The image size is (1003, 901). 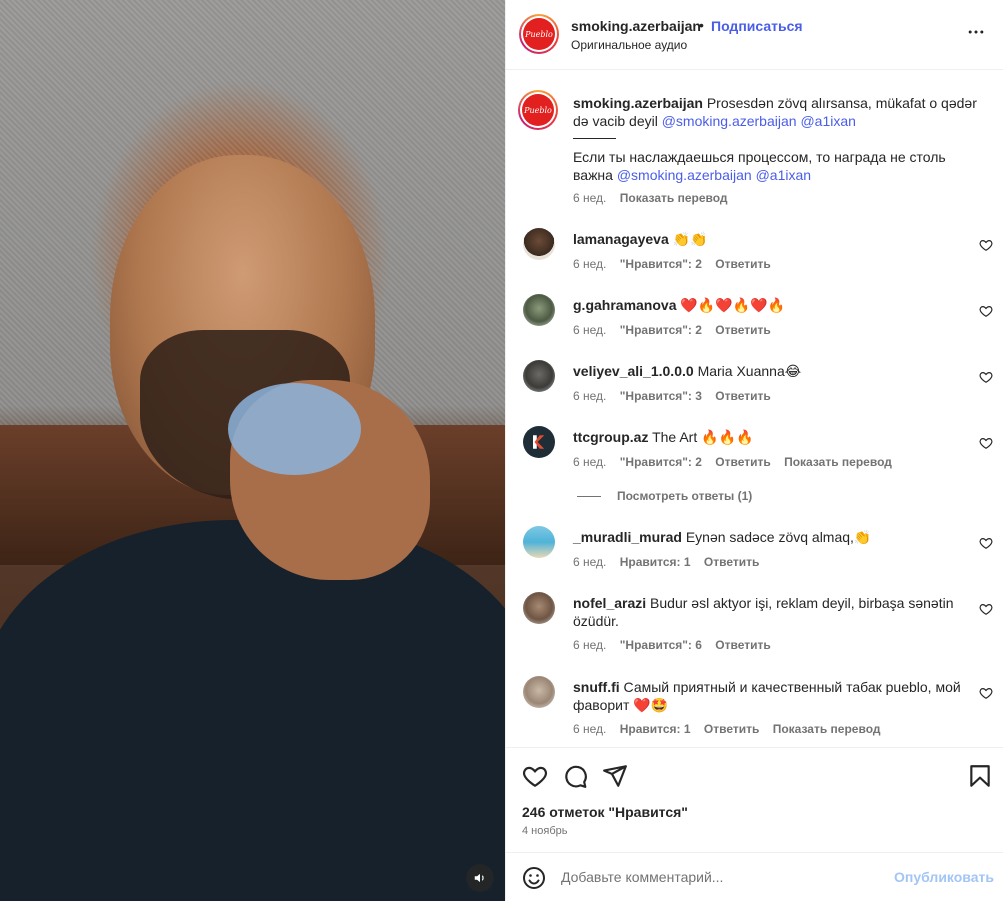 I want to click on comment-body: 👏👏, so click(x=690, y=239).